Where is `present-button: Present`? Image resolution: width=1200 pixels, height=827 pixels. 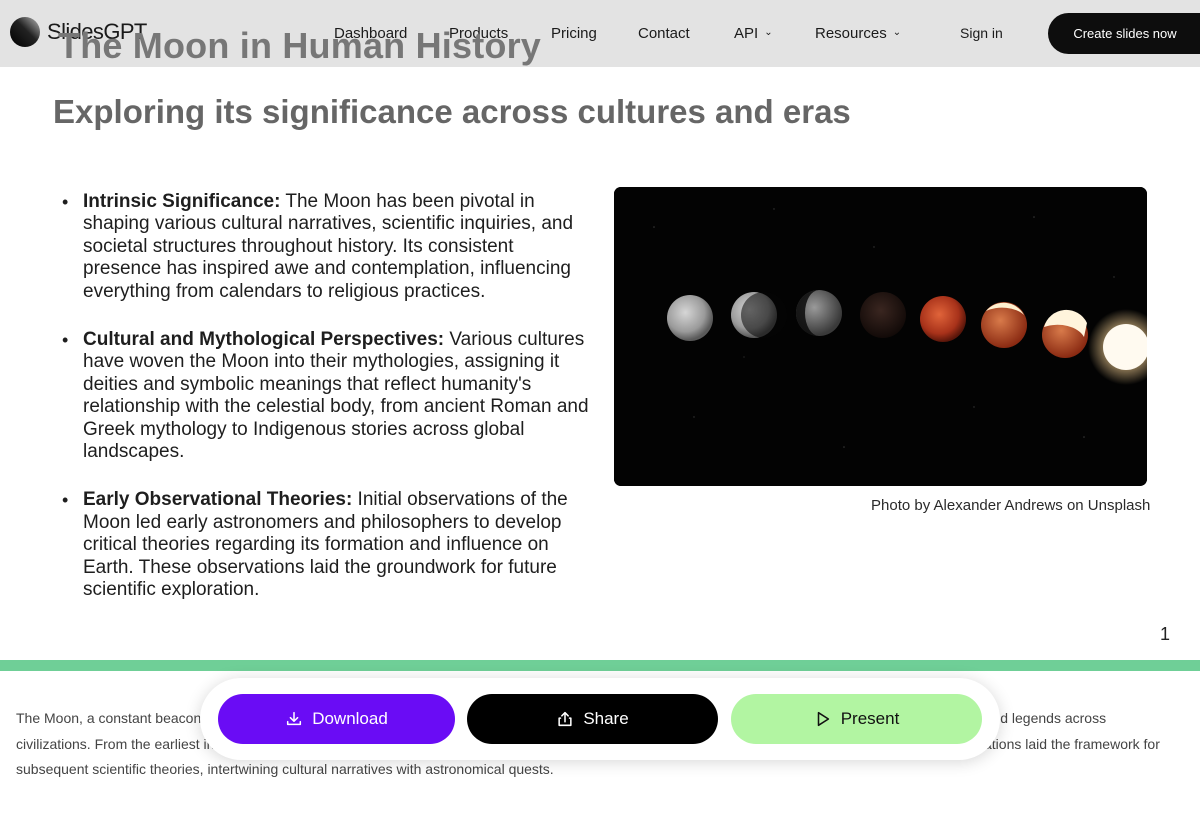
present-button: Present is located at coordinates (856, 719).